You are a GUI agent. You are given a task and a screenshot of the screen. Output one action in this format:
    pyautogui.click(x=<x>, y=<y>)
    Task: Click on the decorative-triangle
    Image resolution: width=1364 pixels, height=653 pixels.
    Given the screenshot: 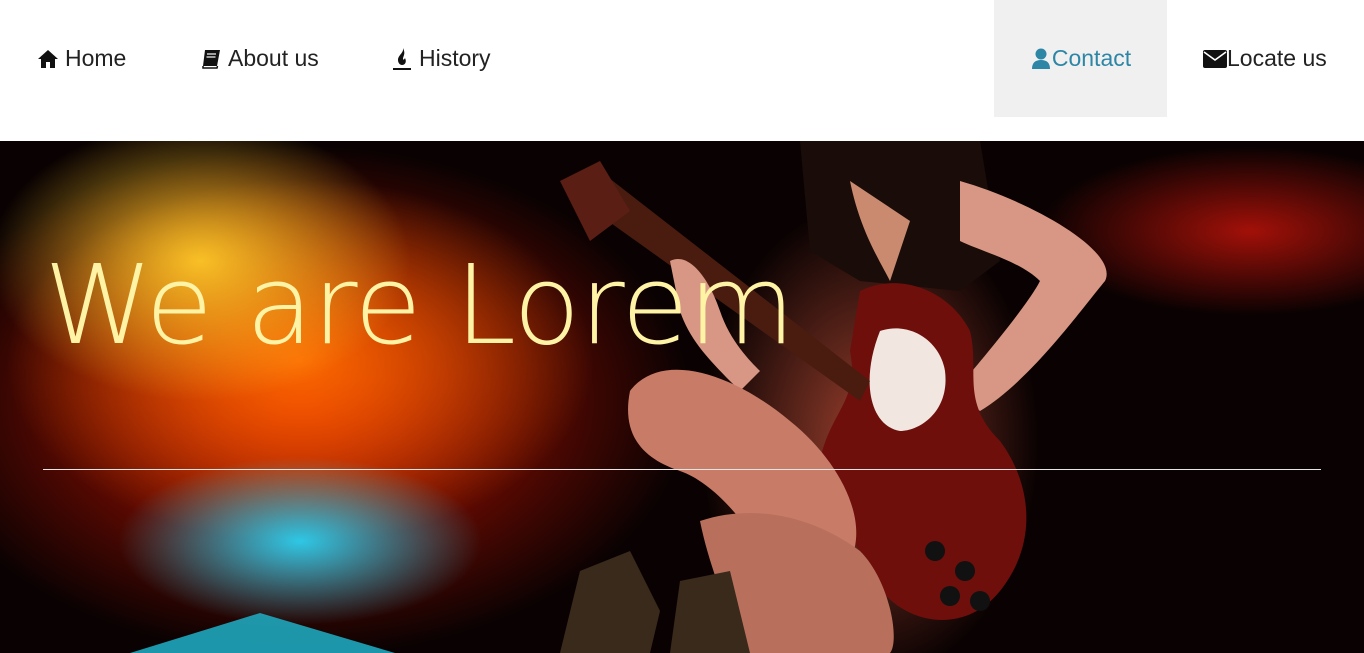 What is the action you would take?
    pyautogui.click(x=262, y=633)
    